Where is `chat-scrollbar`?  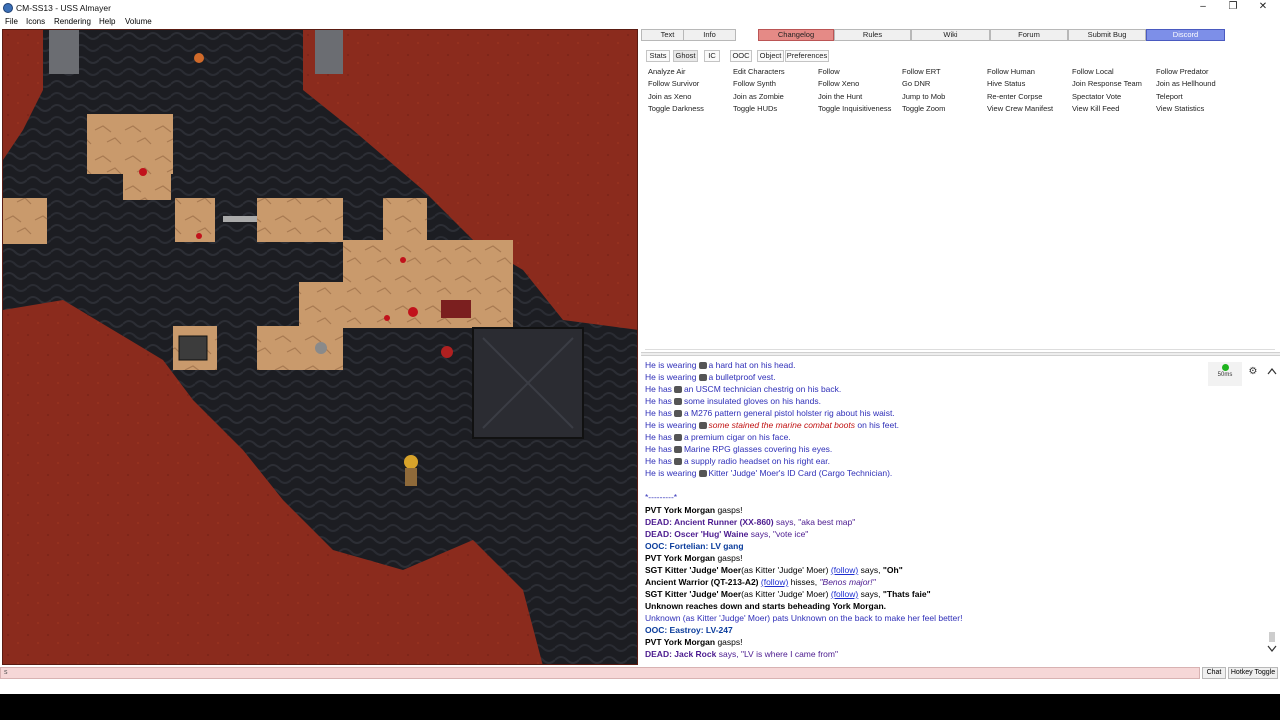 chat-scrollbar is located at coordinates (1272, 511).